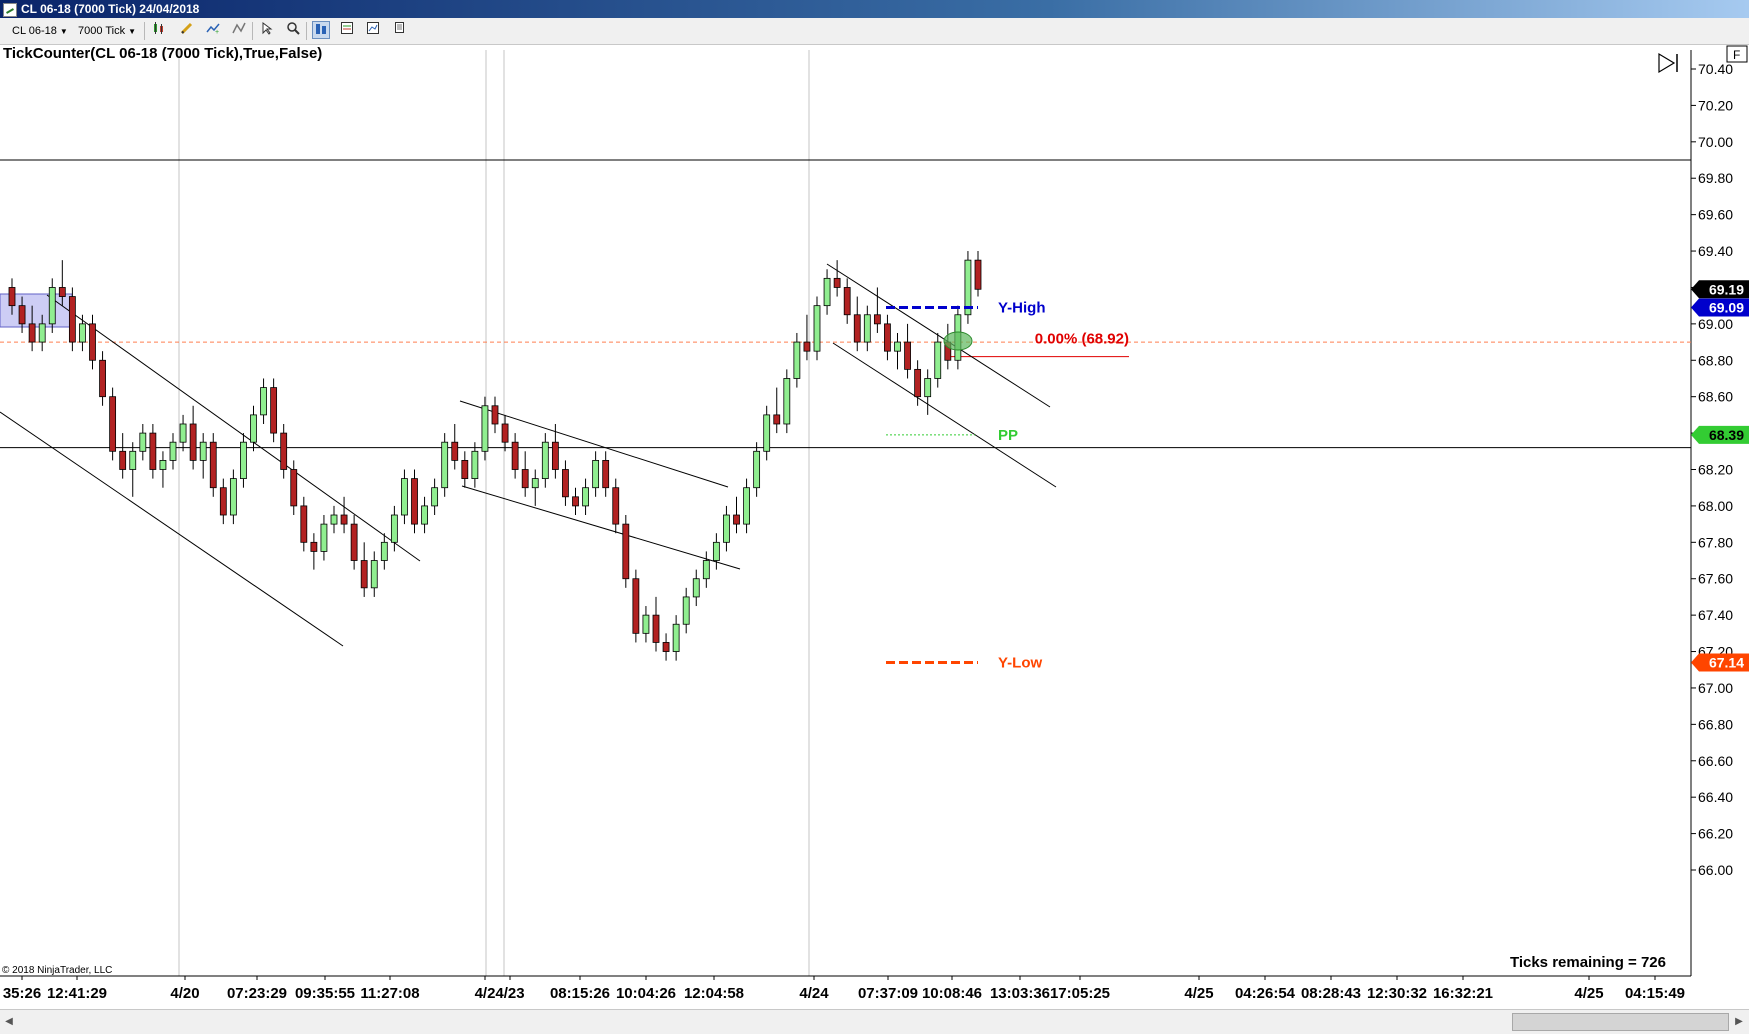 The height and width of the screenshot is (1034, 1749). Describe the element at coordinates (1715, 142) in the screenshot. I see `price-tick-label: 70.00` at that location.